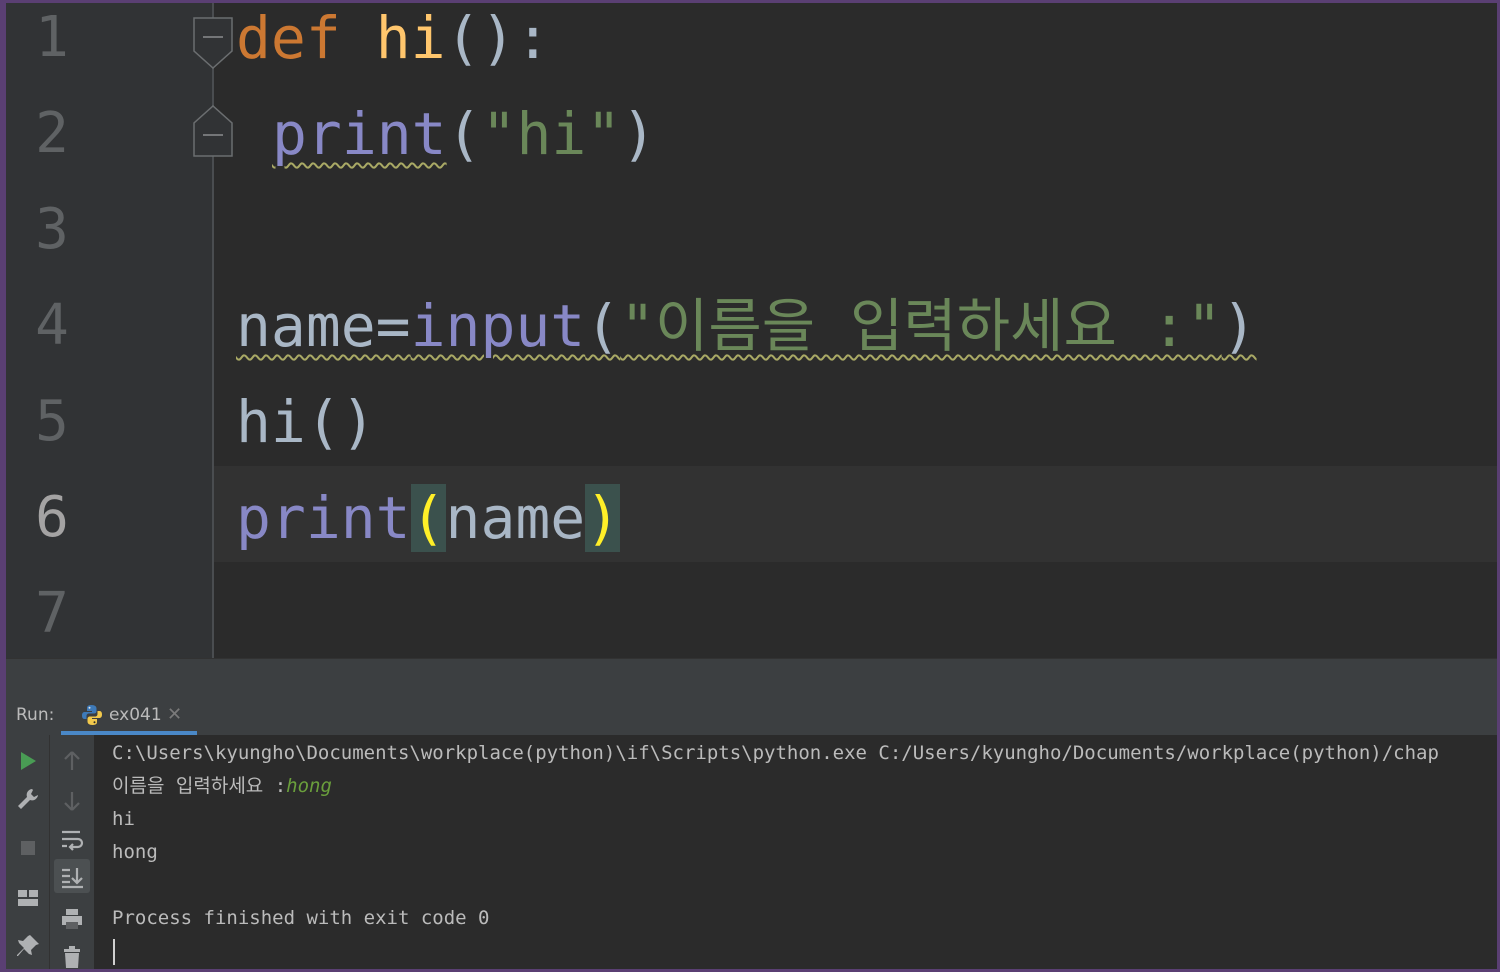 The width and height of the screenshot is (1500, 972). I want to click on string-literal: "이름을 입력하세요 :", so click(921, 326).